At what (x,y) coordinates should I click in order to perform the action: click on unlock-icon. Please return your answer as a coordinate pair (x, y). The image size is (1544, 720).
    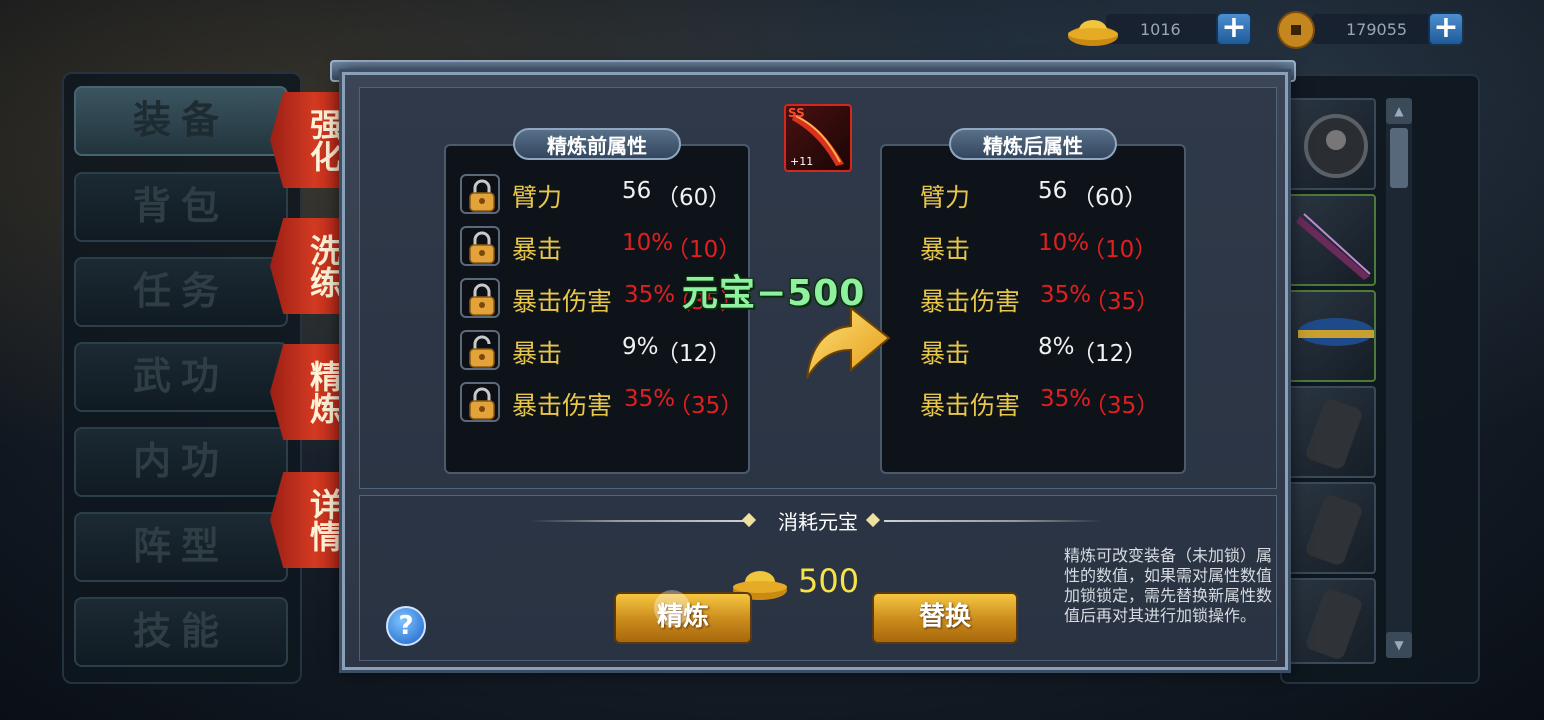
    Looking at the image, I should click on (480, 350).